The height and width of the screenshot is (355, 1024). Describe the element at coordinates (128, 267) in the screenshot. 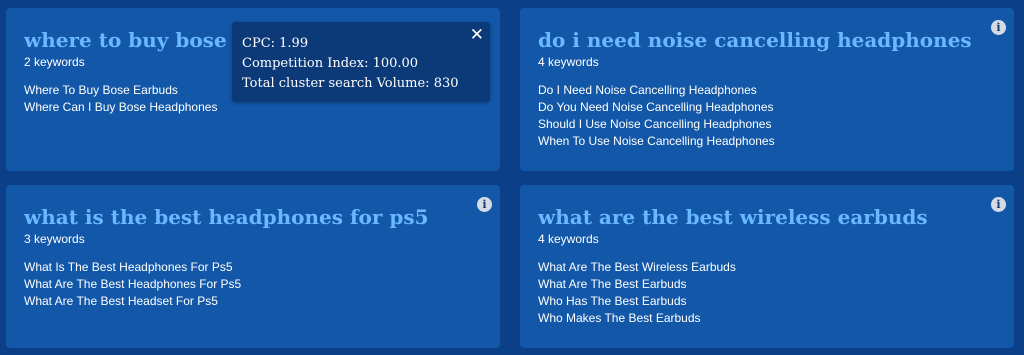

I see `keyword-item: What Is The Best Headphones For Ps5` at that location.